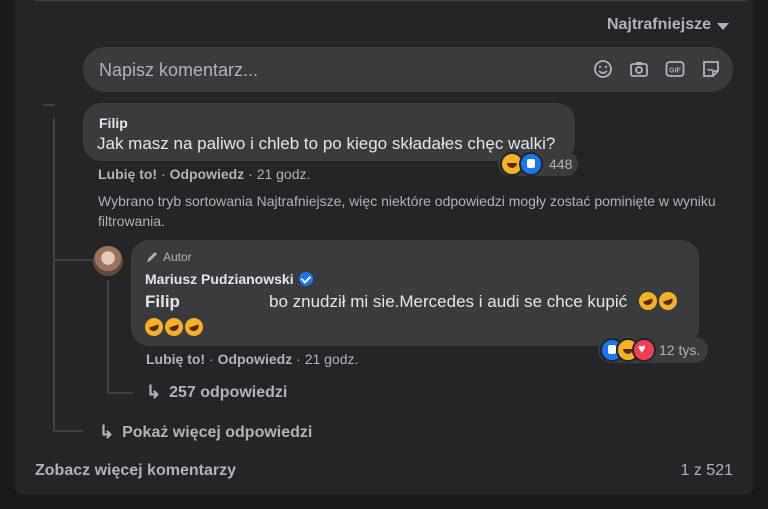 The width and height of the screenshot is (768, 509). What do you see at coordinates (334, 70) in the screenshot?
I see `comment-input` at bounding box center [334, 70].